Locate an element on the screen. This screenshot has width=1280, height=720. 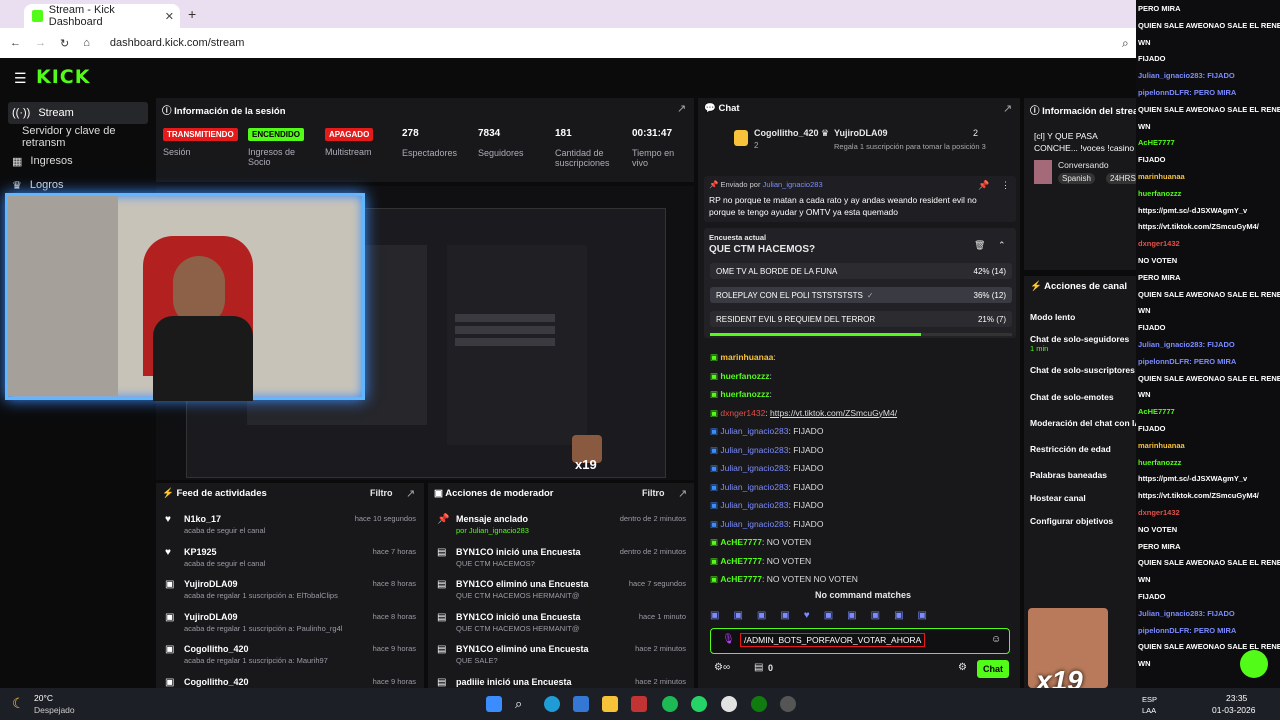
bar-chart-icon: ▦ is located at coordinates (17, 161).